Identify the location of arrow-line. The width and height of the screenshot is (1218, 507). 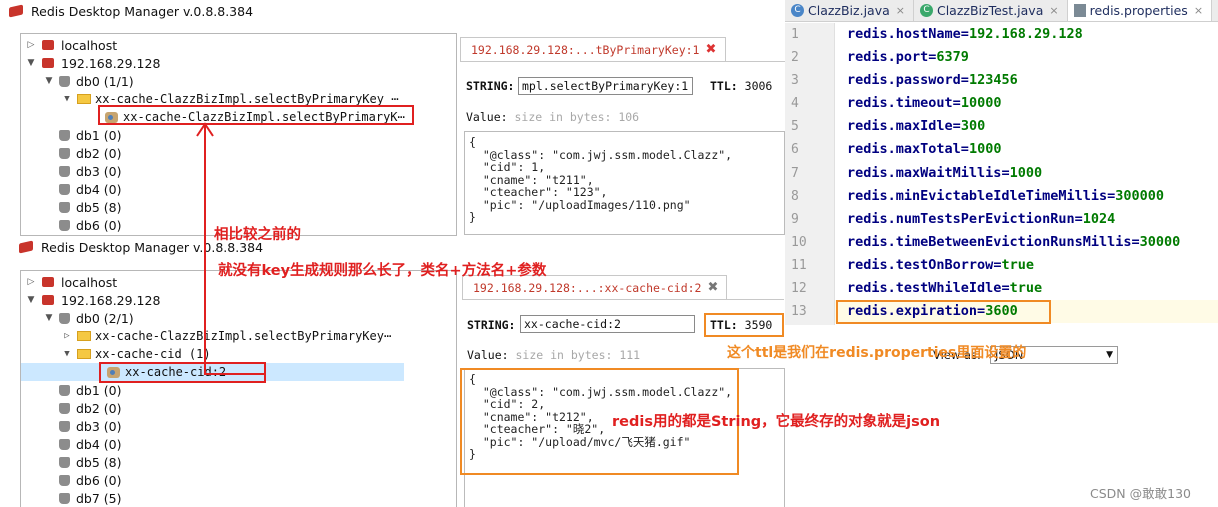
(235, 321).